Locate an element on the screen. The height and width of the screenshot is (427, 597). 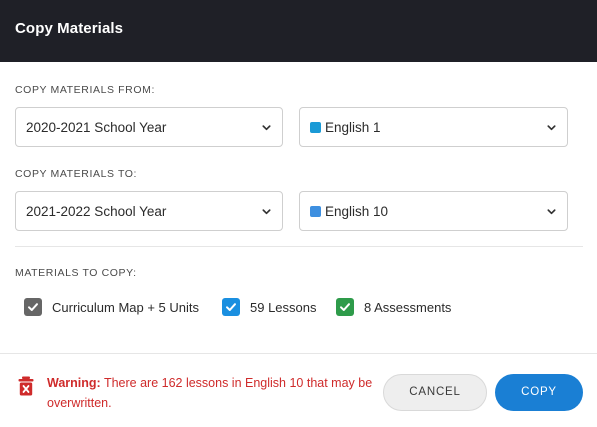
dialog-title: Copy Materials is located at coordinates (69, 28).